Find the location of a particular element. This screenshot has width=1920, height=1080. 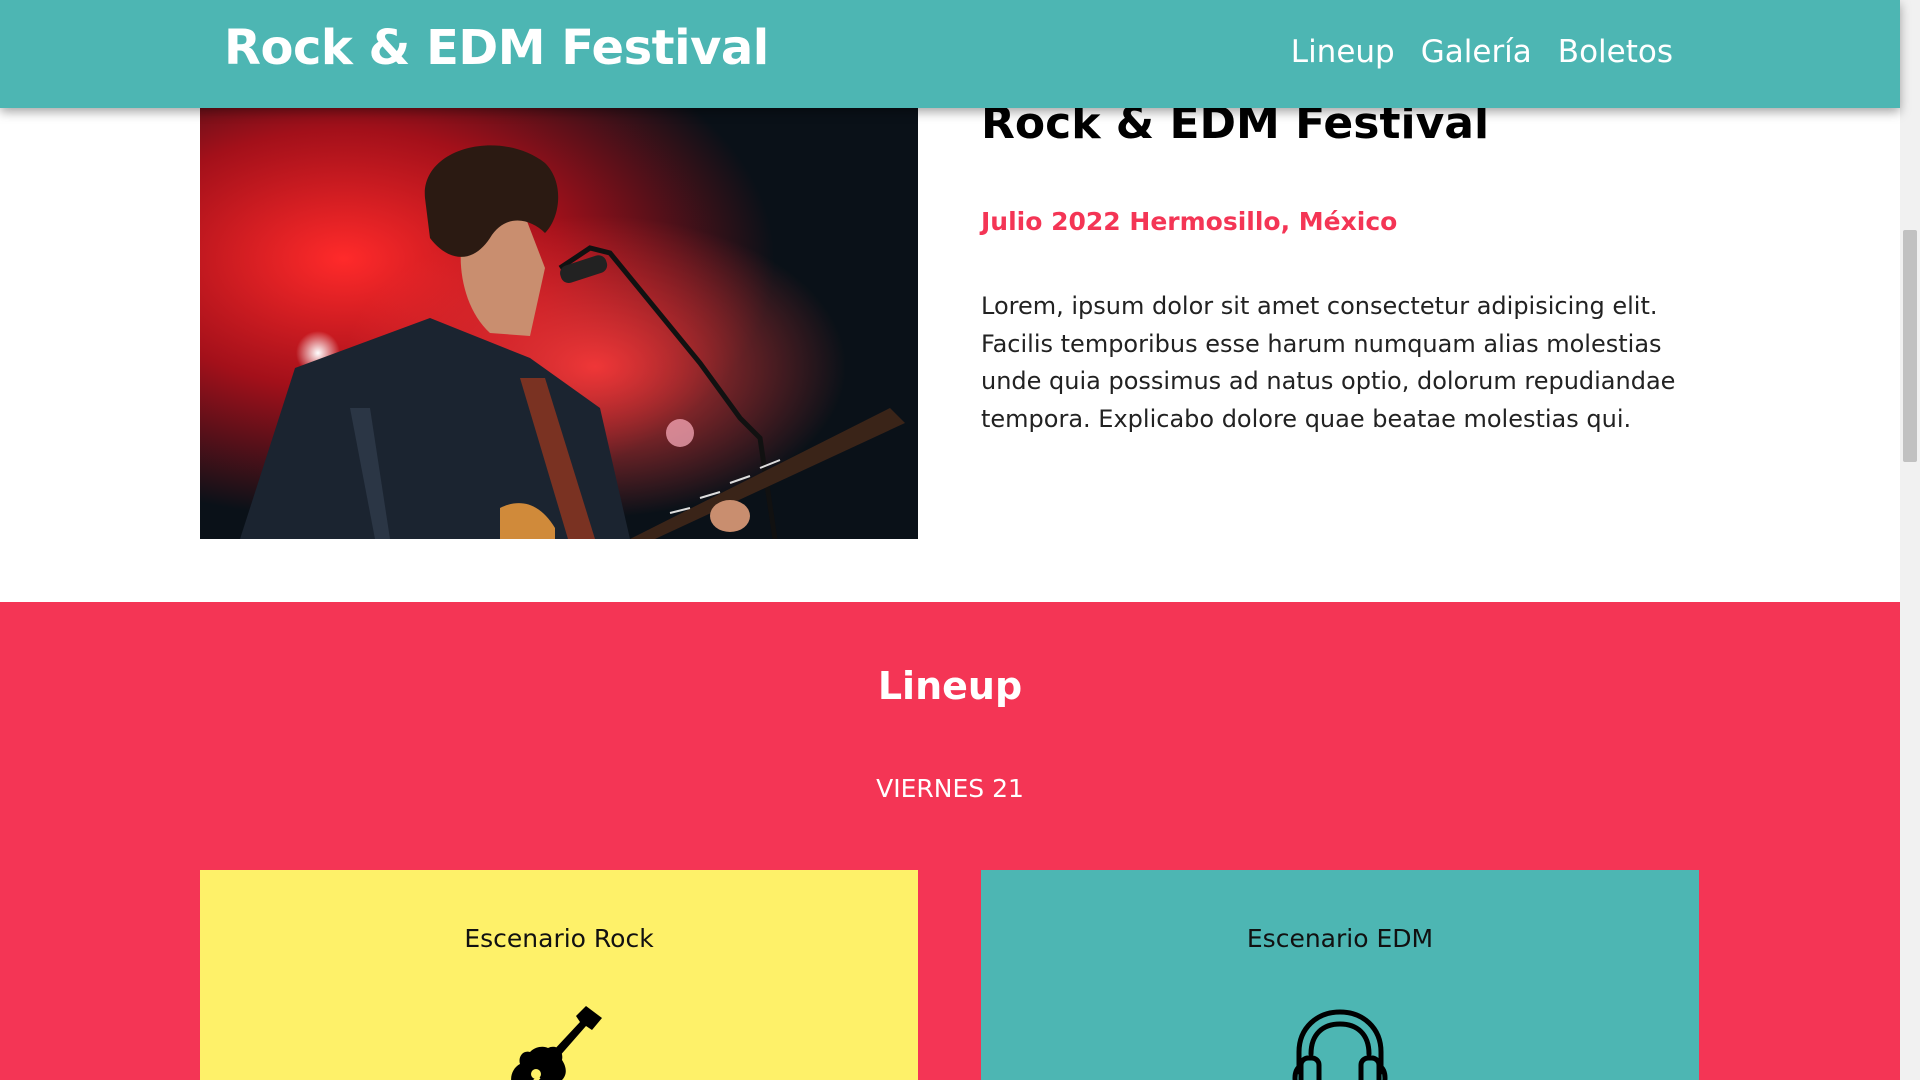

stage-card-edm: Escenario EDM is located at coordinates (1340, 975).